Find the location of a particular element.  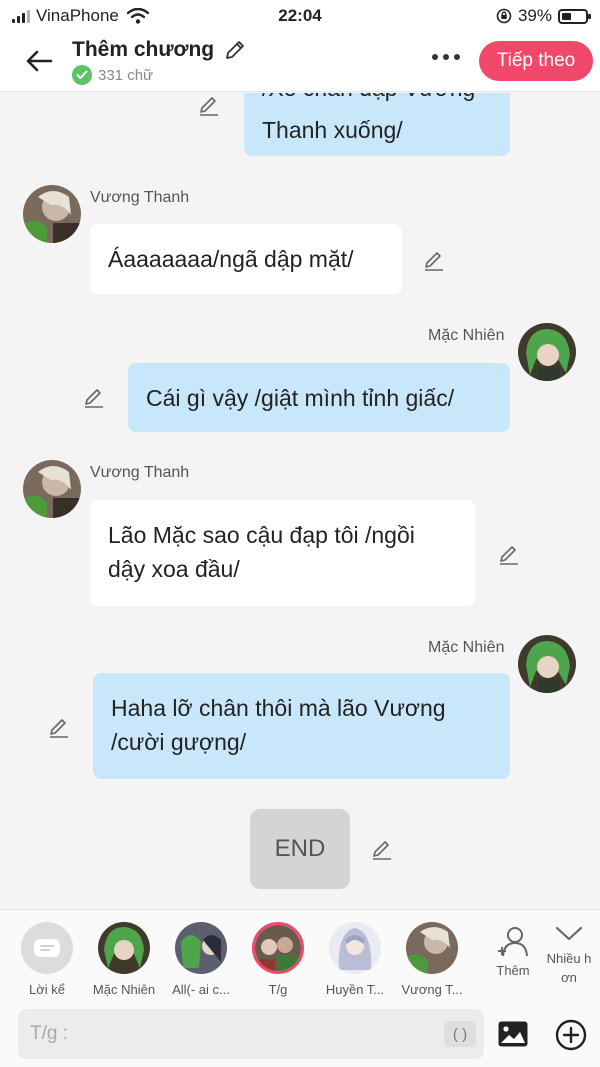

input-bar: T/g : ( ) is located at coordinates (300, 1033).